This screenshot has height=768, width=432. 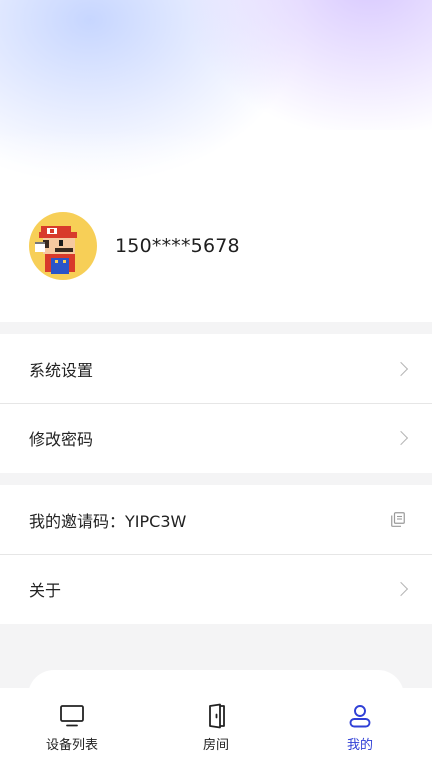 I want to click on tab-rooms: 房间, so click(x=216, y=728).